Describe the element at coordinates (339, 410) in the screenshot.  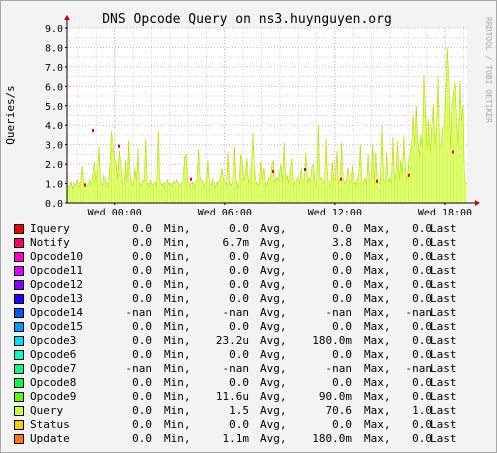
I see `legend-max-value: 70.6` at that location.